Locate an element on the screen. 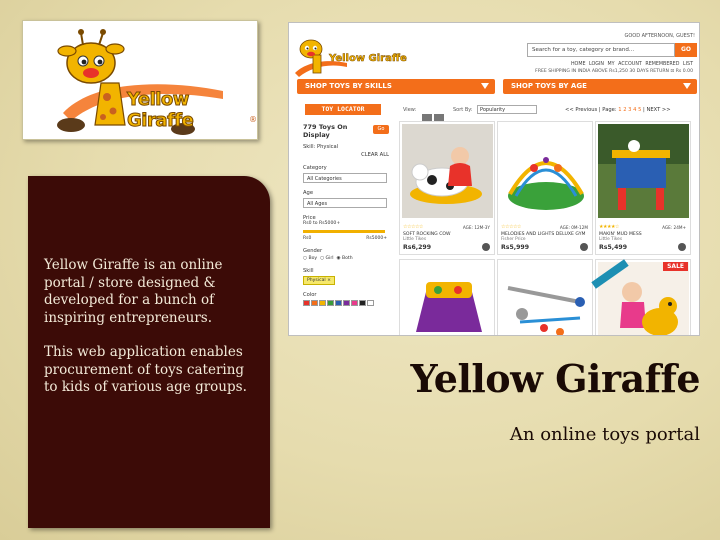 Image resolution: width=720 pixels, height=540 pixels. pagination: << Previous | Page: 1 2 3 4 5 | NEXT >> is located at coordinates (618, 110).